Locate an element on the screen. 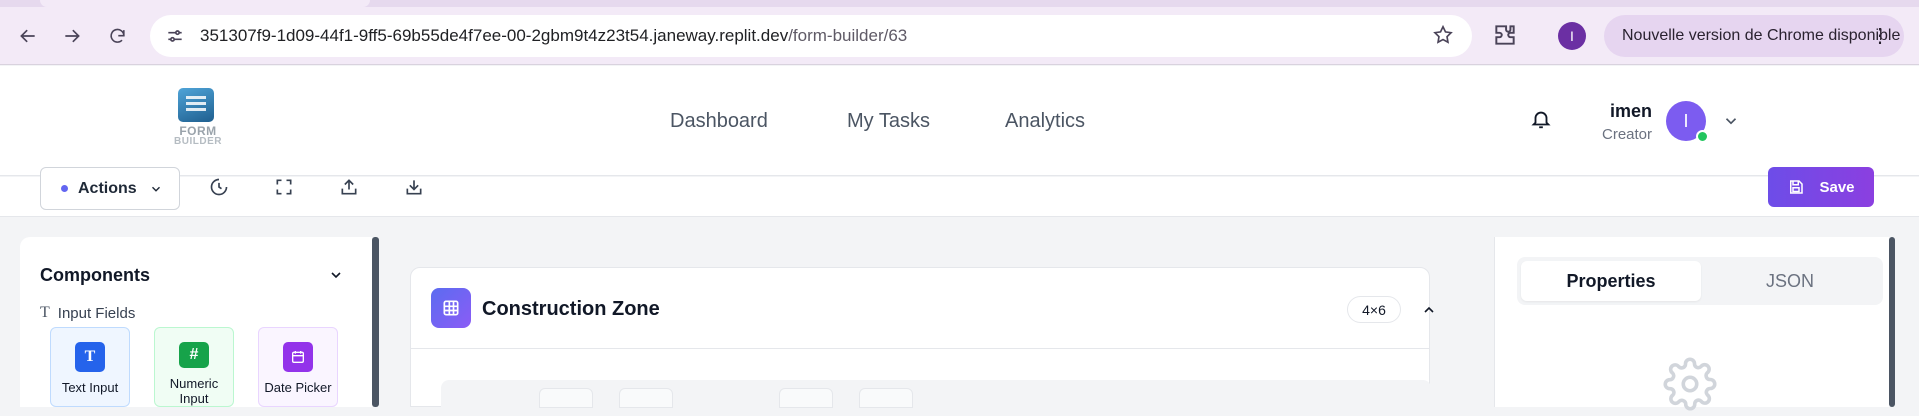  save-floppy-icon is located at coordinates (1797, 187).